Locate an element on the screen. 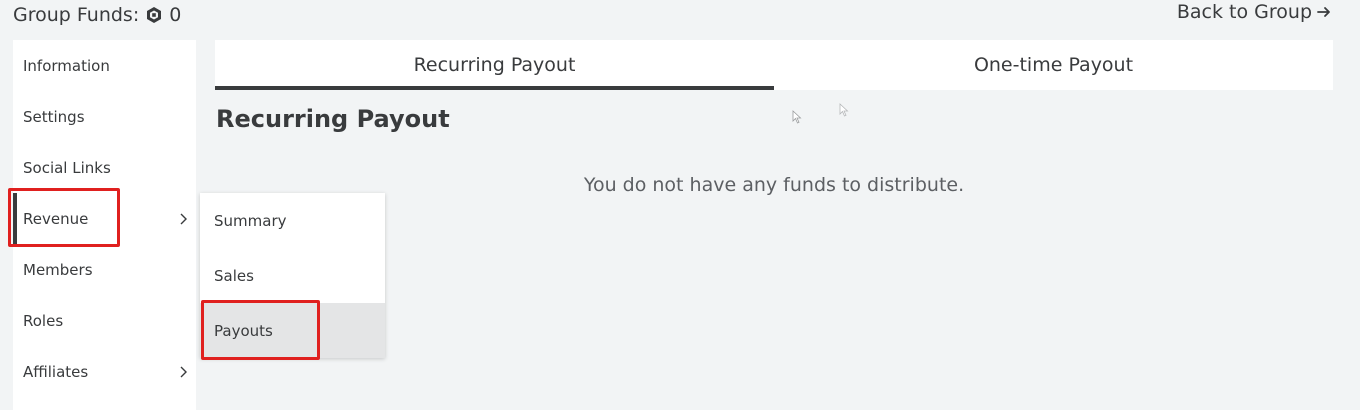 Image resolution: width=1360 pixels, height=410 pixels. sidebar-item-label: Members is located at coordinates (58, 269).